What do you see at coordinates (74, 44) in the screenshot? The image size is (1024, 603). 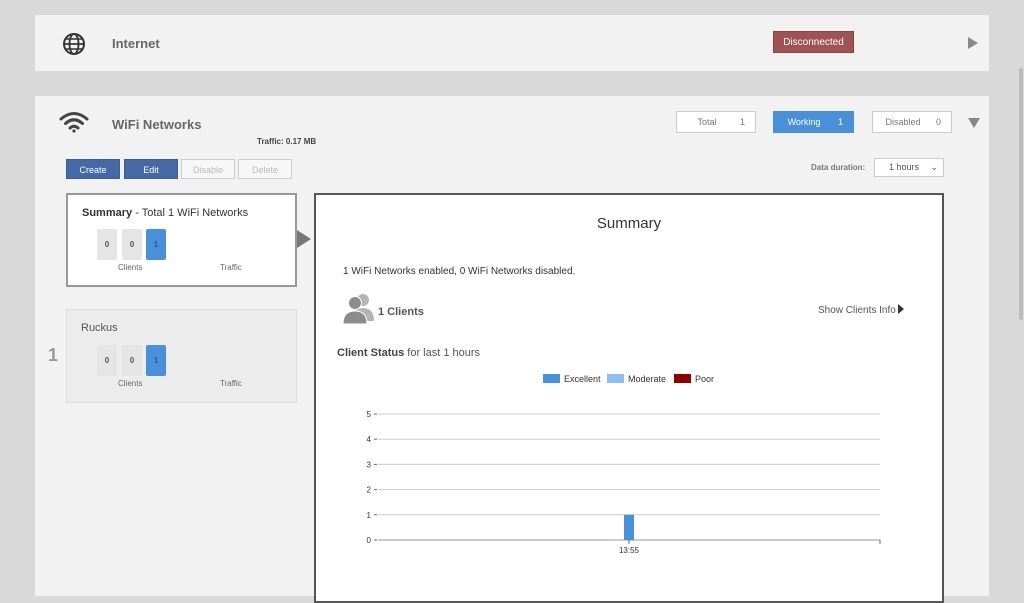 I see `globe-icon` at bounding box center [74, 44].